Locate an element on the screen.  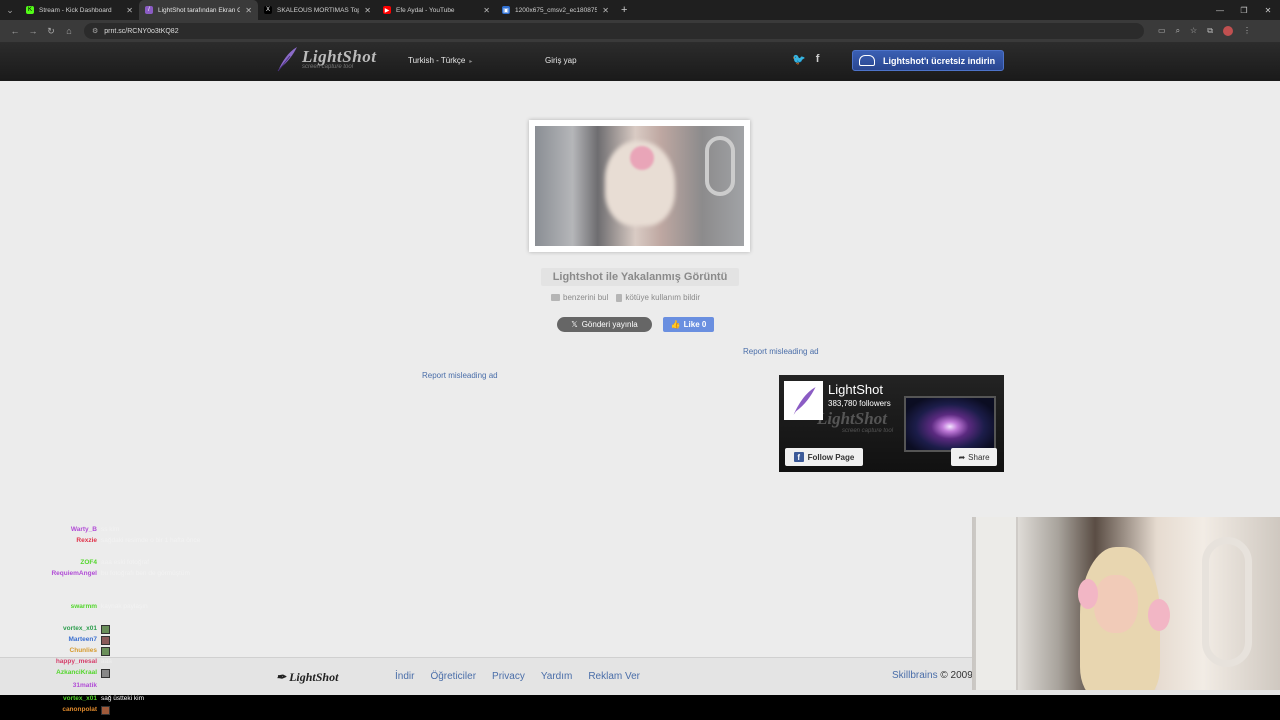
bookmark-star-icon: ☆ is located at coordinates (1193, 31).